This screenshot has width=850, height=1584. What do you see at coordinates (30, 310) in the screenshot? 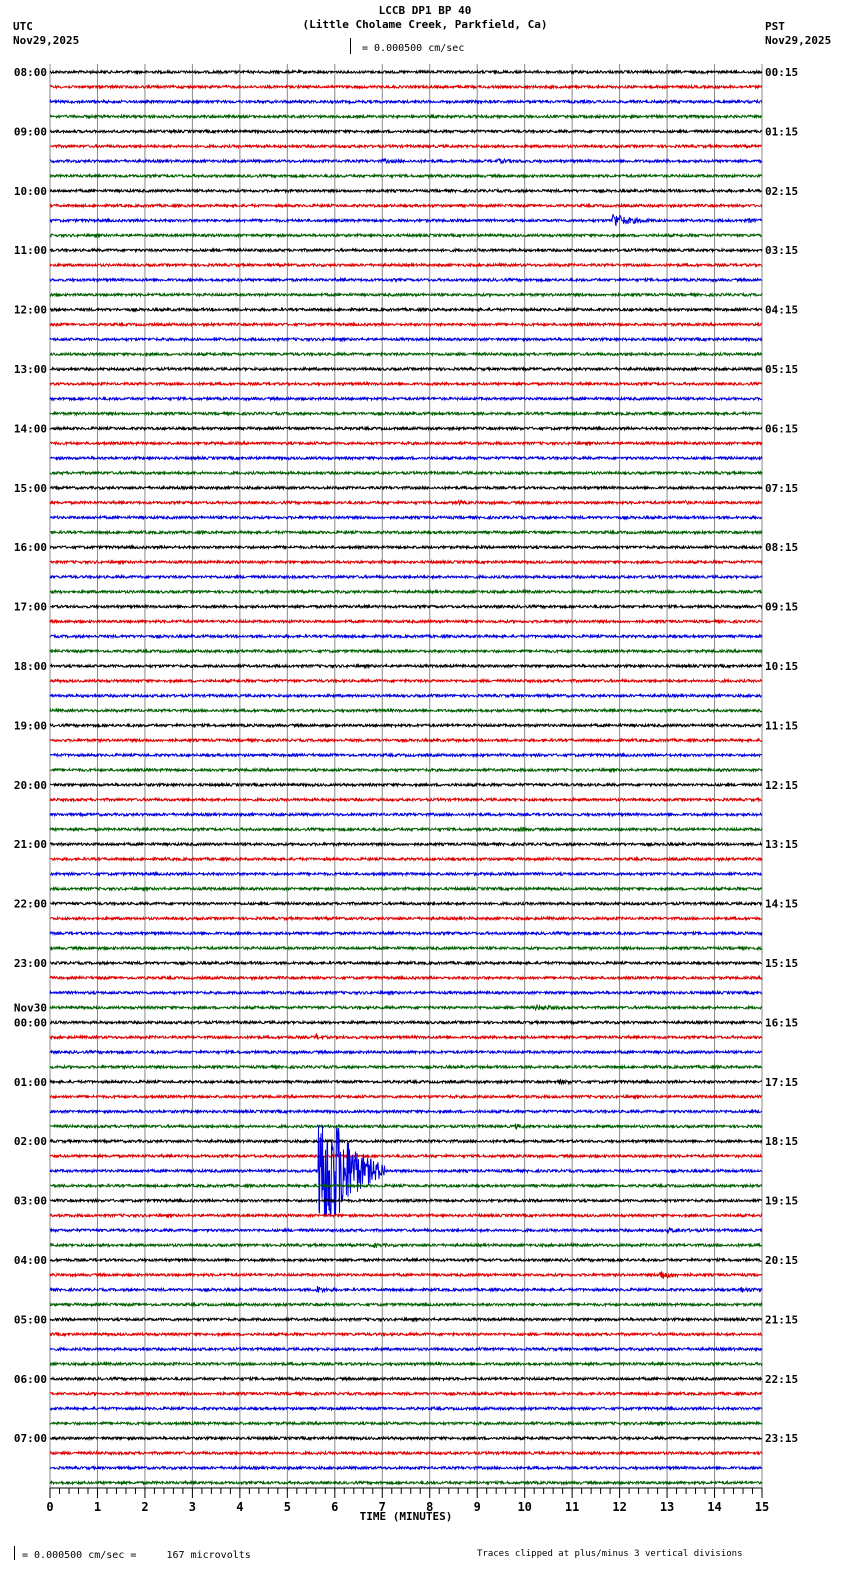
I see `utc-hour-label: 12:00` at bounding box center [30, 310].